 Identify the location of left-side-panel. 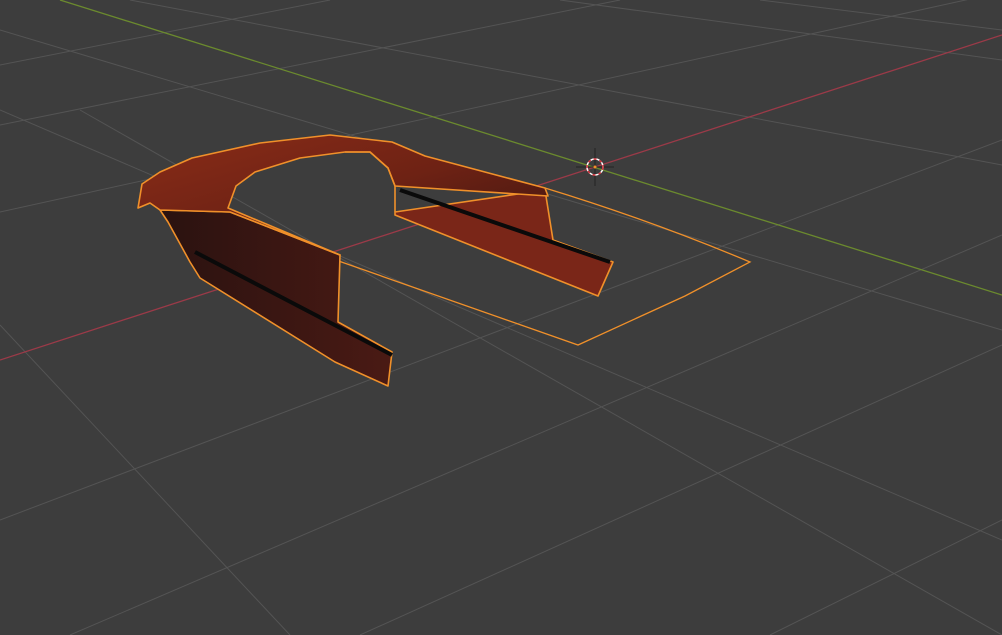
(276, 298).